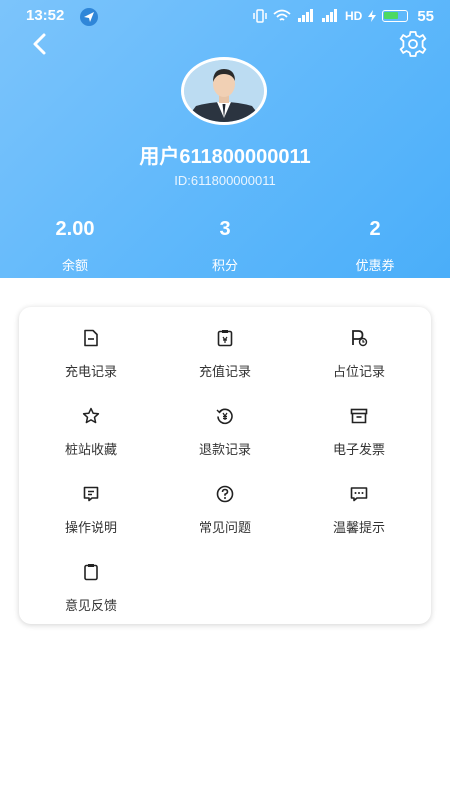 The width and height of the screenshot is (450, 800). What do you see at coordinates (358, 527) in the screenshot?
I see `menu-label: 温馨提示` at bounding box center [358, 527].